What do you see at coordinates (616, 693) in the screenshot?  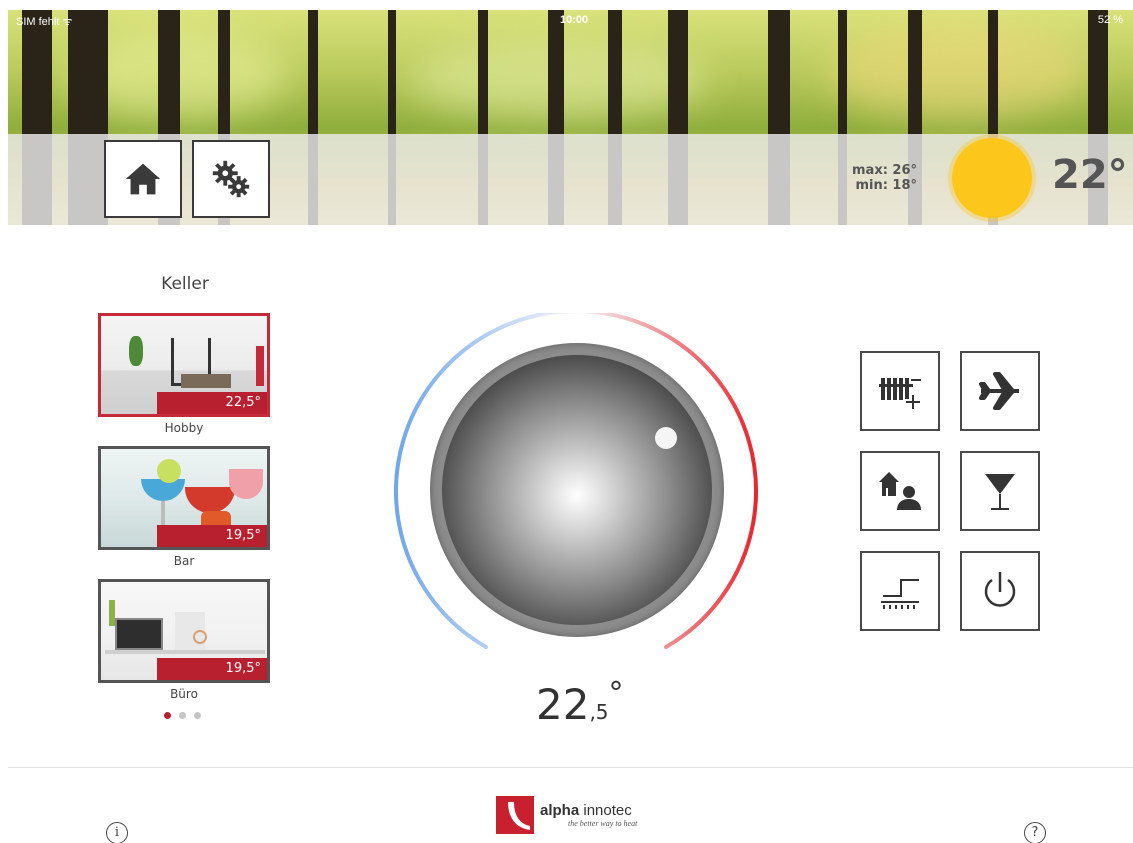 I see `degree-symbol: °` at bounding box center [616, 693].